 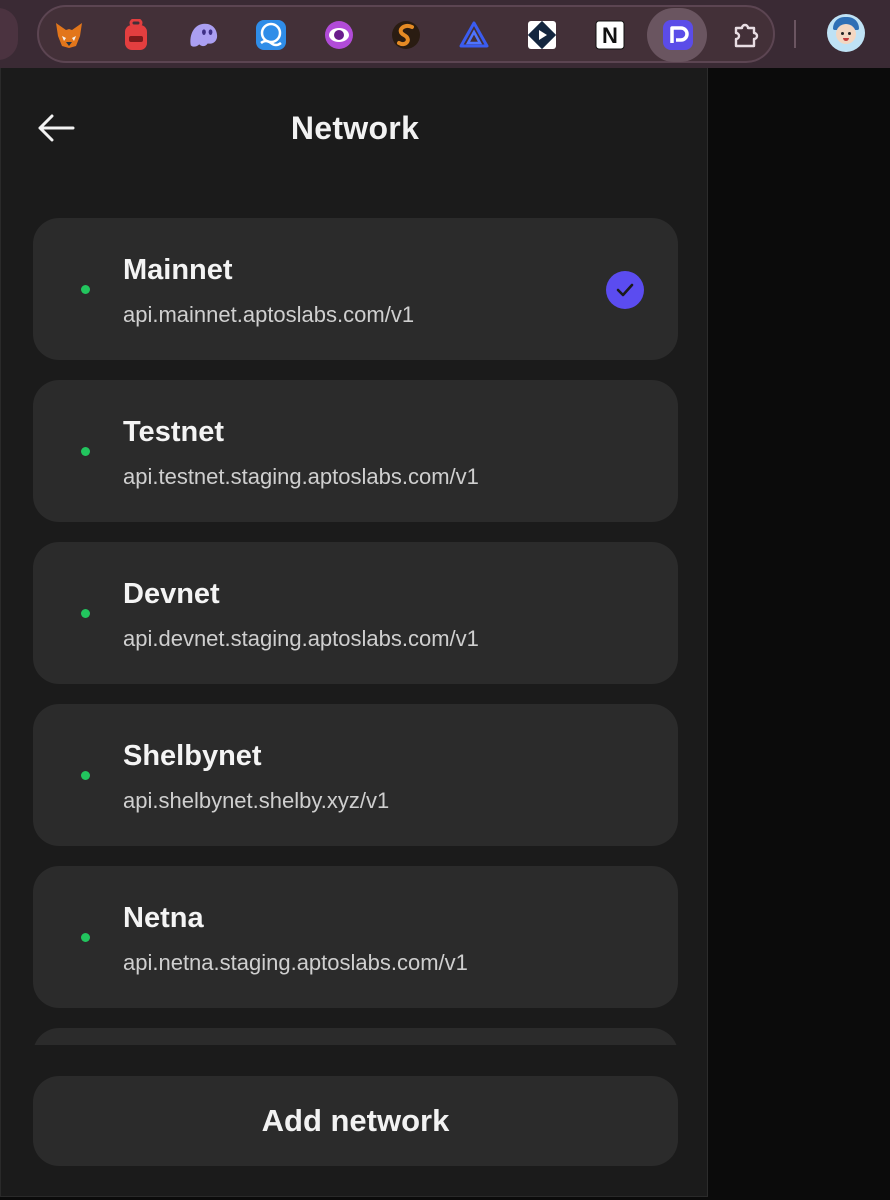 I want to click on selected-check-icon, so click(x=625, y=290).